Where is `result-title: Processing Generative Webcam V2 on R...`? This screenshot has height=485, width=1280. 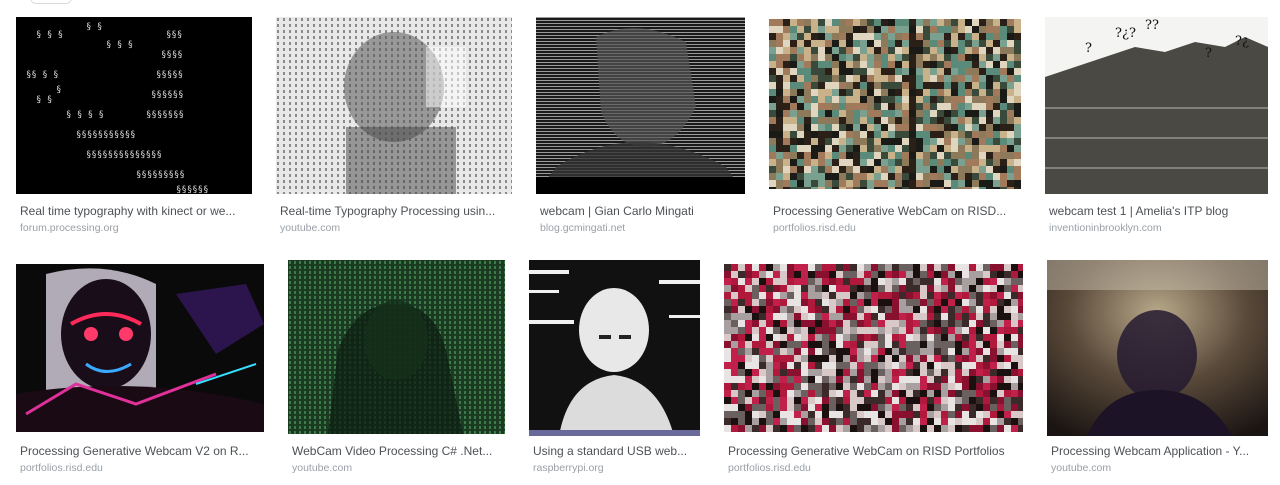
result-title: Processing Generative Webcam V2 on R... is located at coordinates (142, 451).